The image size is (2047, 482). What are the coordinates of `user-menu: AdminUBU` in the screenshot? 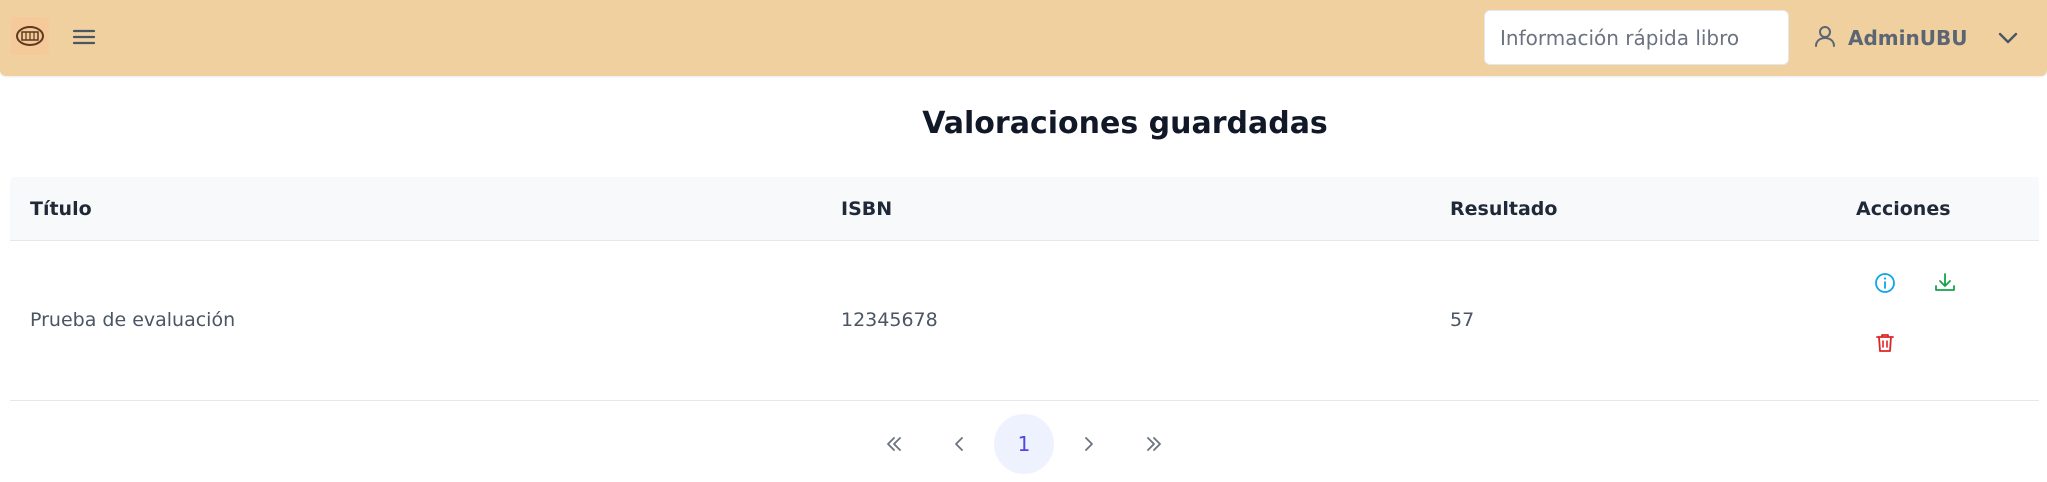 It's located at (1889, 38).